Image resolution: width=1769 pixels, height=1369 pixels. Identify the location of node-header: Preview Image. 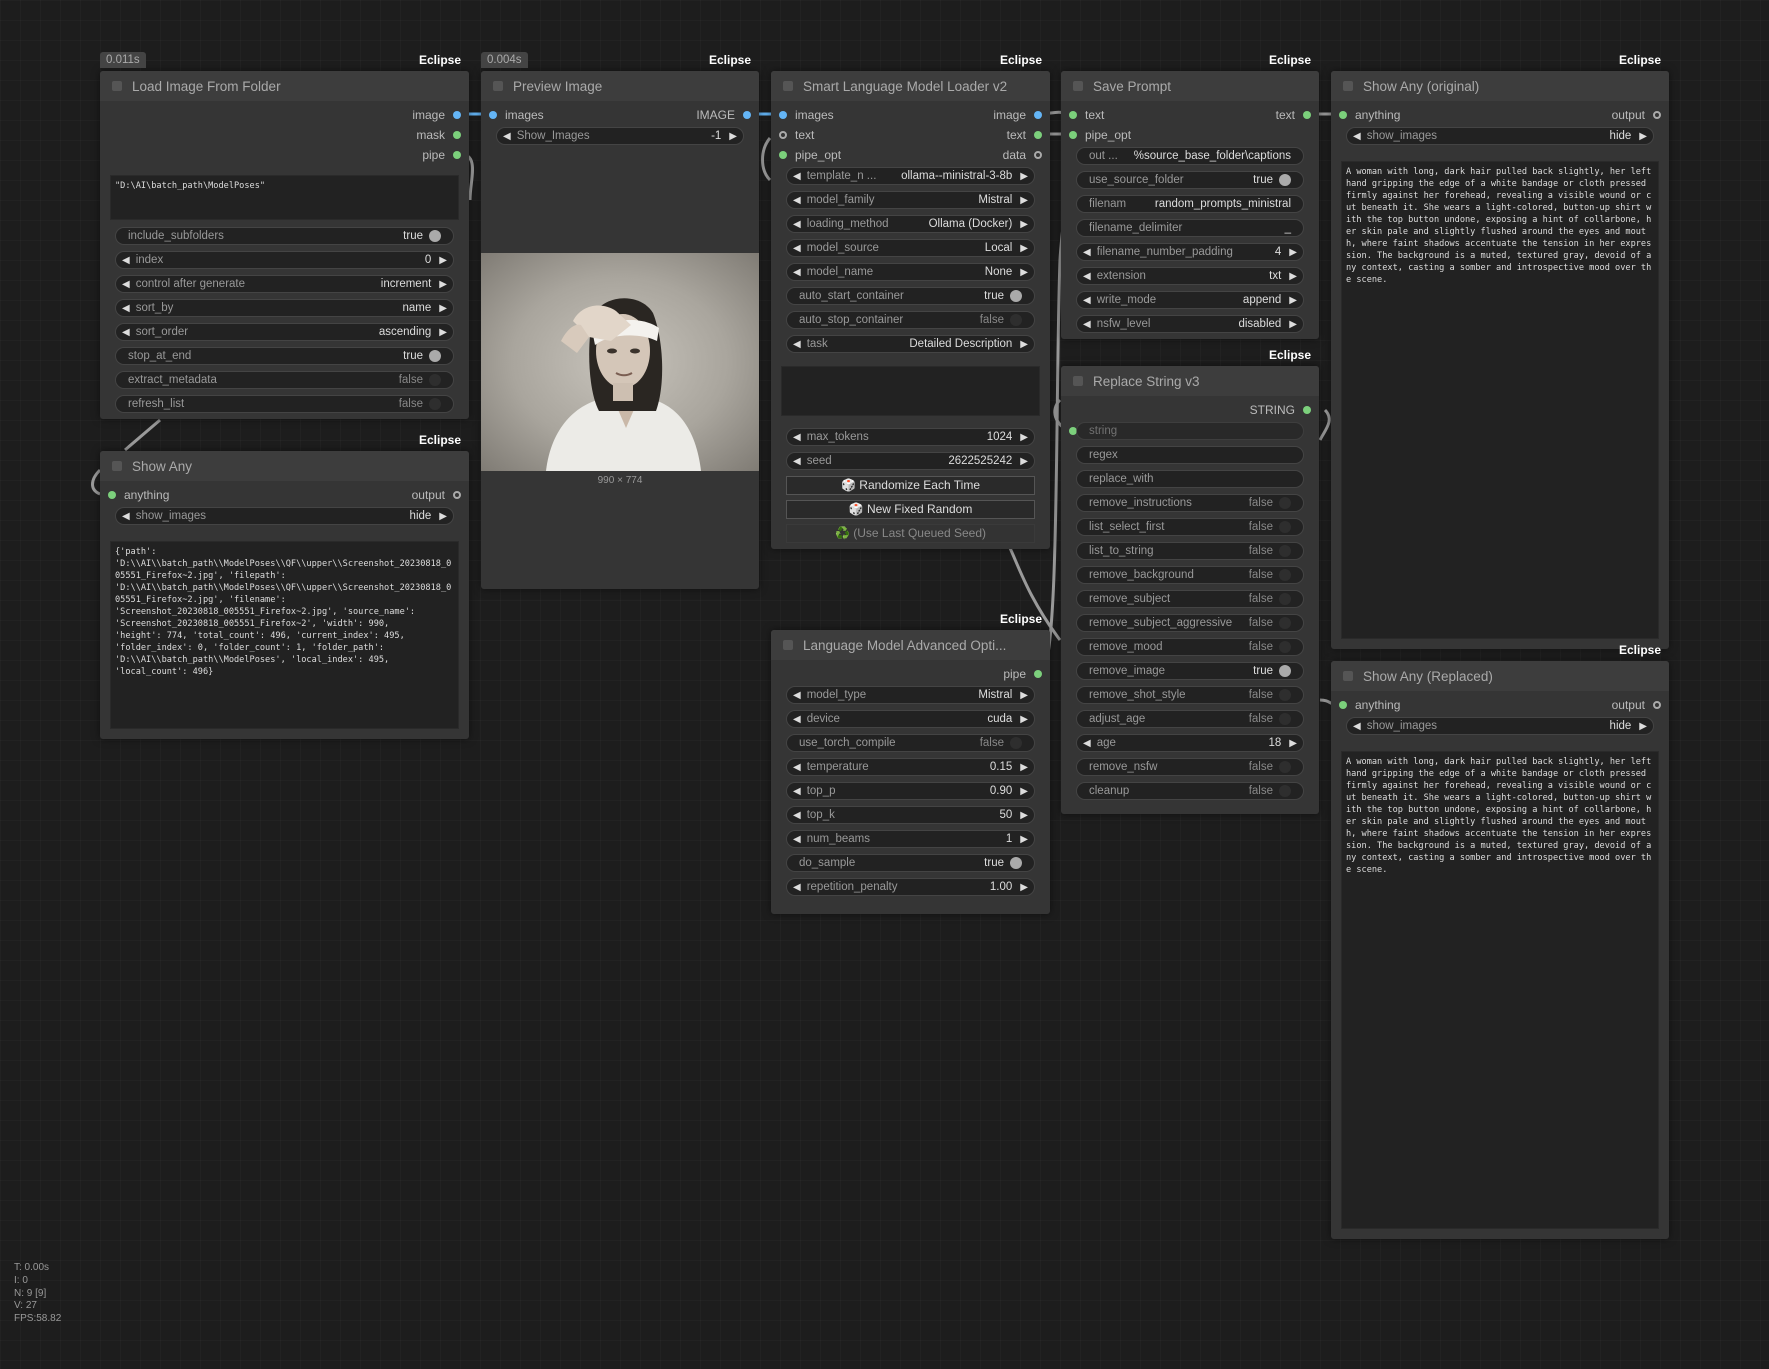
(620, 86).